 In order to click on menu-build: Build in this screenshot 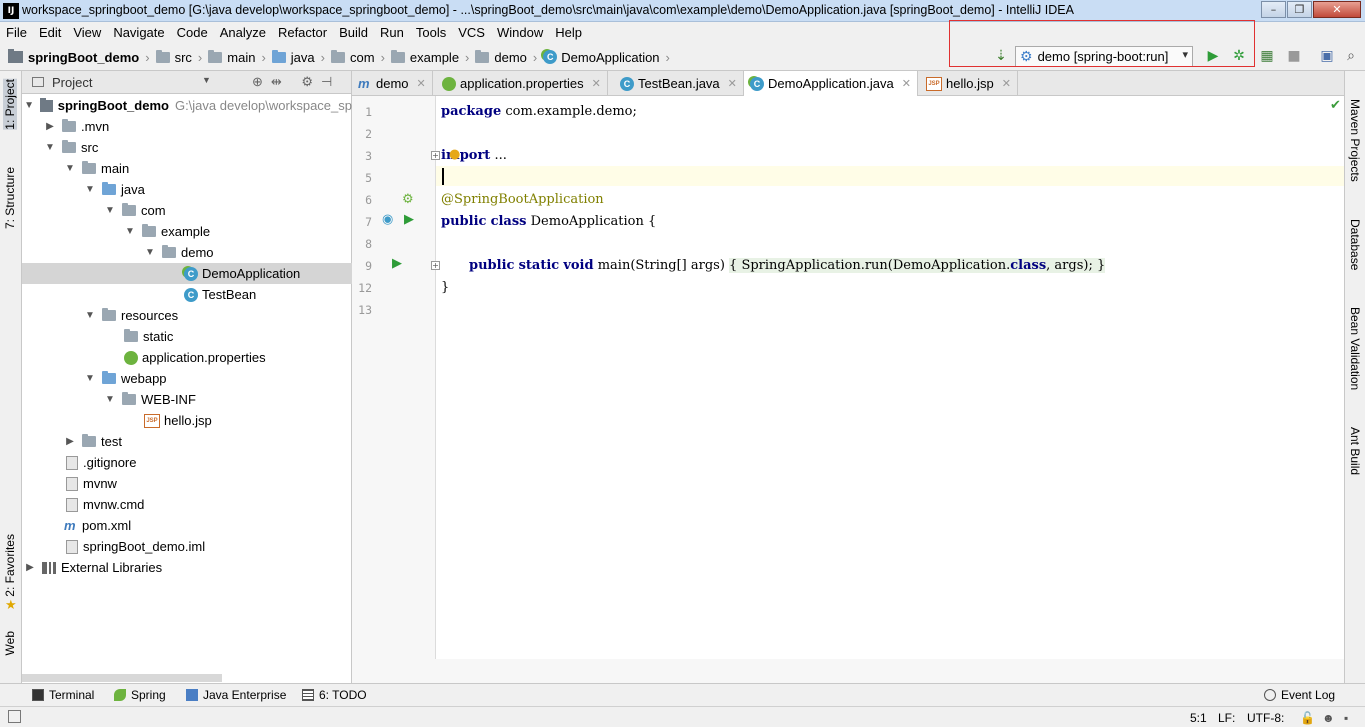, I will do `click(353, 32)`.